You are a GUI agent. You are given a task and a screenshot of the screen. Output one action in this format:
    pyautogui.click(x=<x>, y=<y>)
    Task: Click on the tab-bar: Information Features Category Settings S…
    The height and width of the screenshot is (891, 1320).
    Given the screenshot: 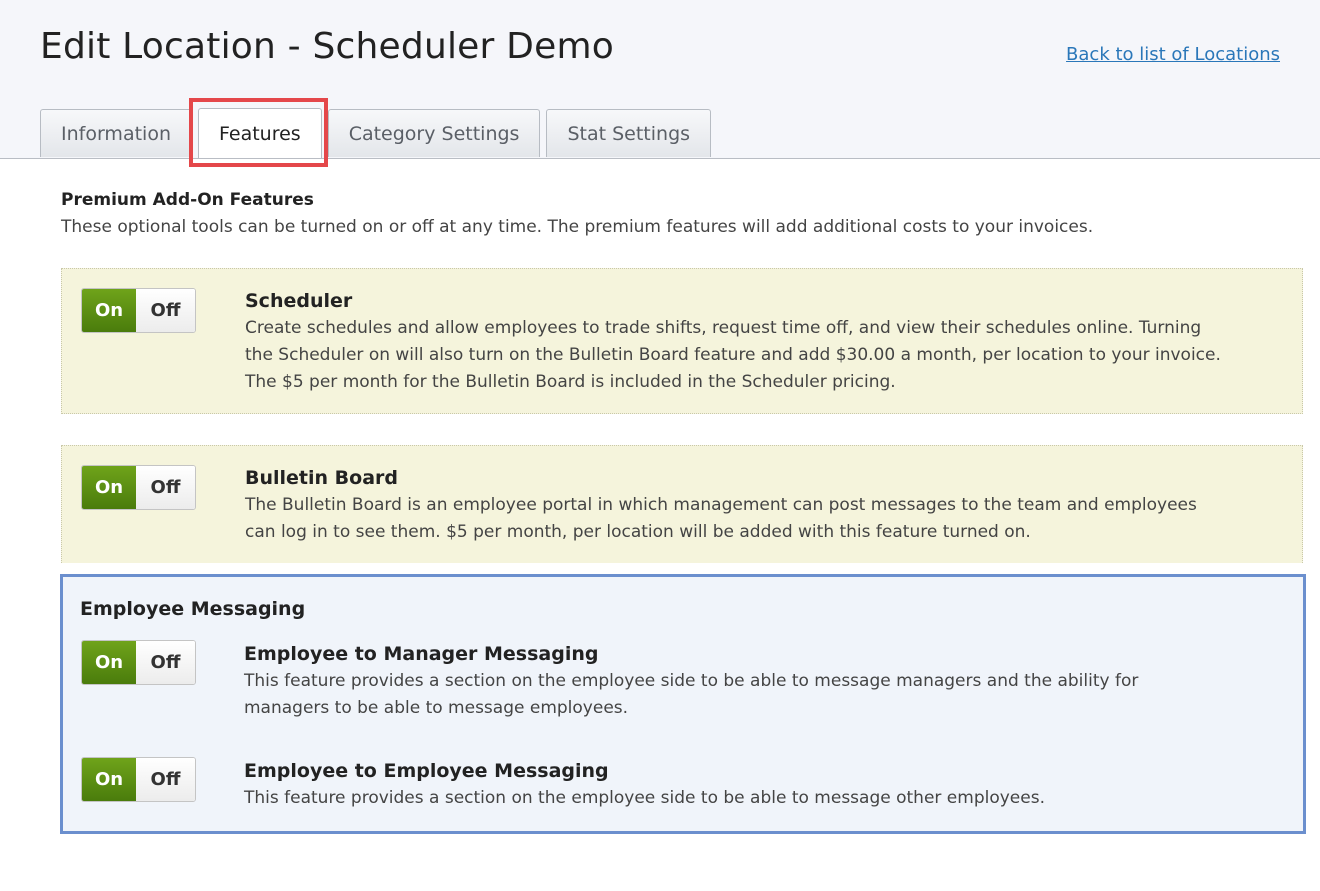 What is the action you would take?
    pyautogui.click(x=376, y=133)
    